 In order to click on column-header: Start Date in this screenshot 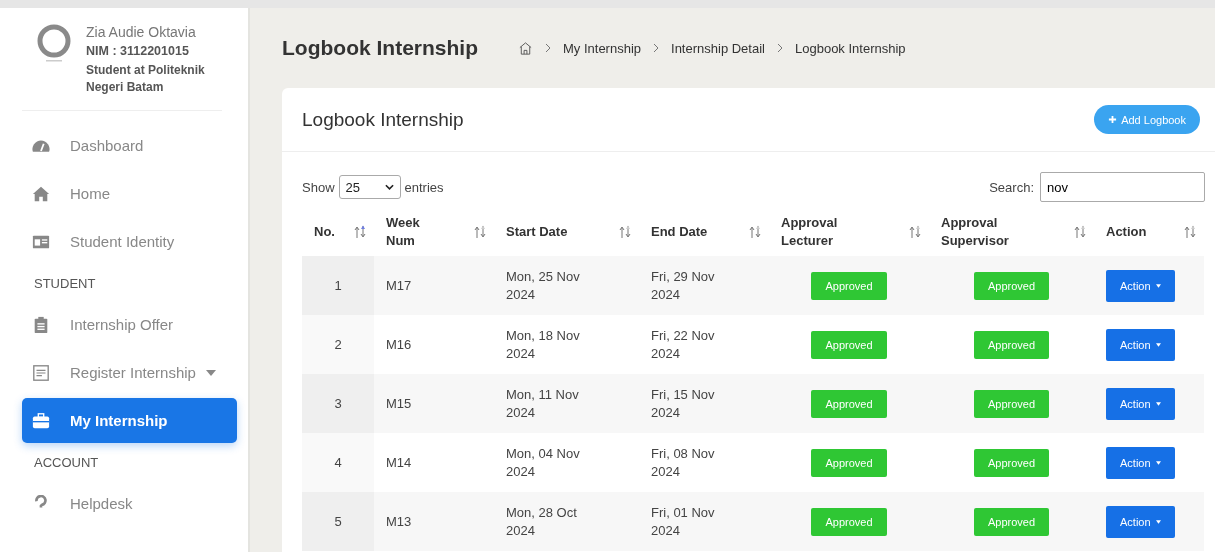, I will do `click(566, 232)`.